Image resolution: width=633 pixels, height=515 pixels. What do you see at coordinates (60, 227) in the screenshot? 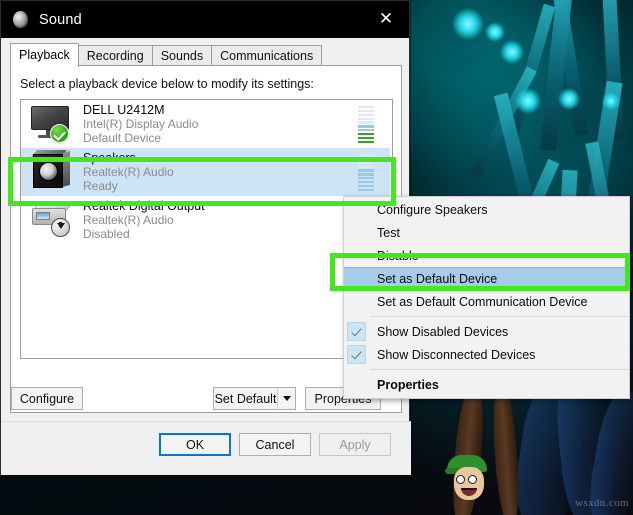
I see `disabled-down-badge` at bounding box center [60, 227].